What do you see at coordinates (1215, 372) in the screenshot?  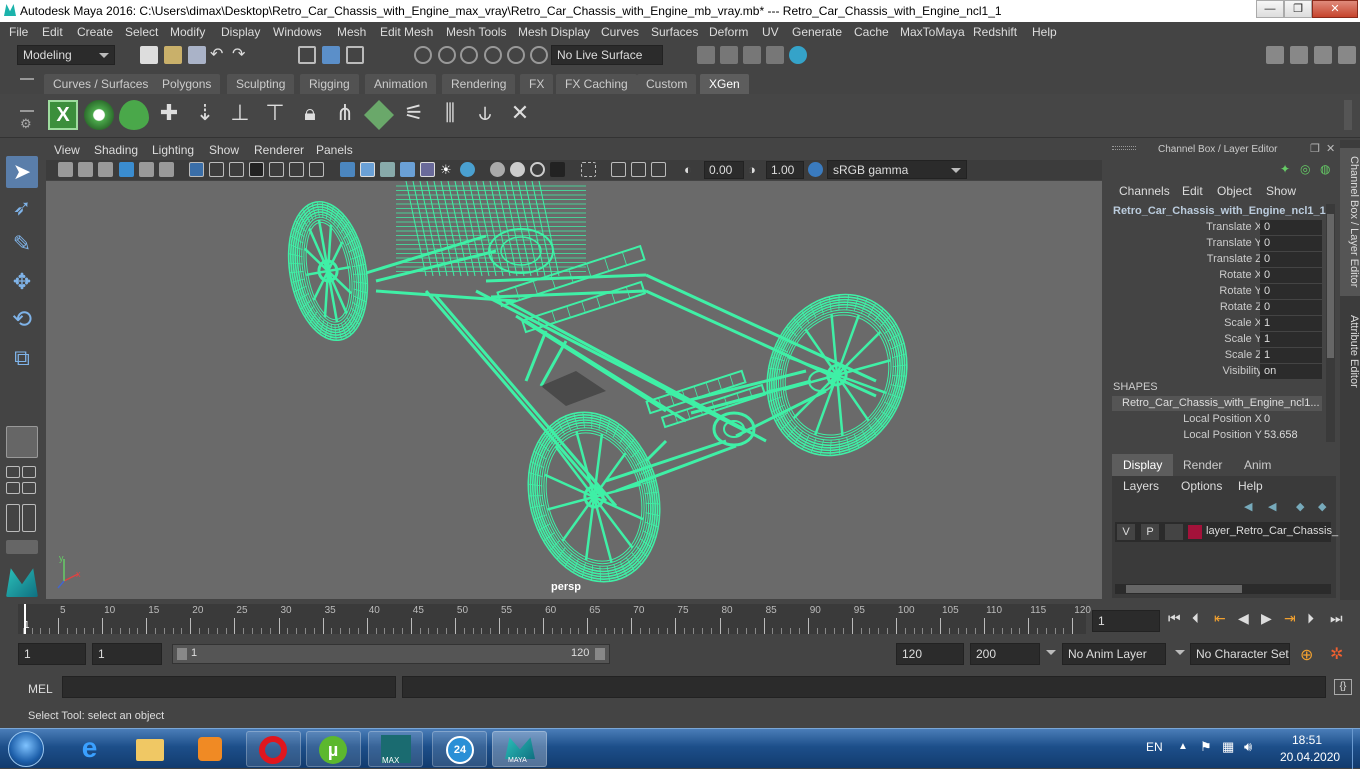 I see `attr-visibility: Visibility on` at bounding box center [1215, 372].